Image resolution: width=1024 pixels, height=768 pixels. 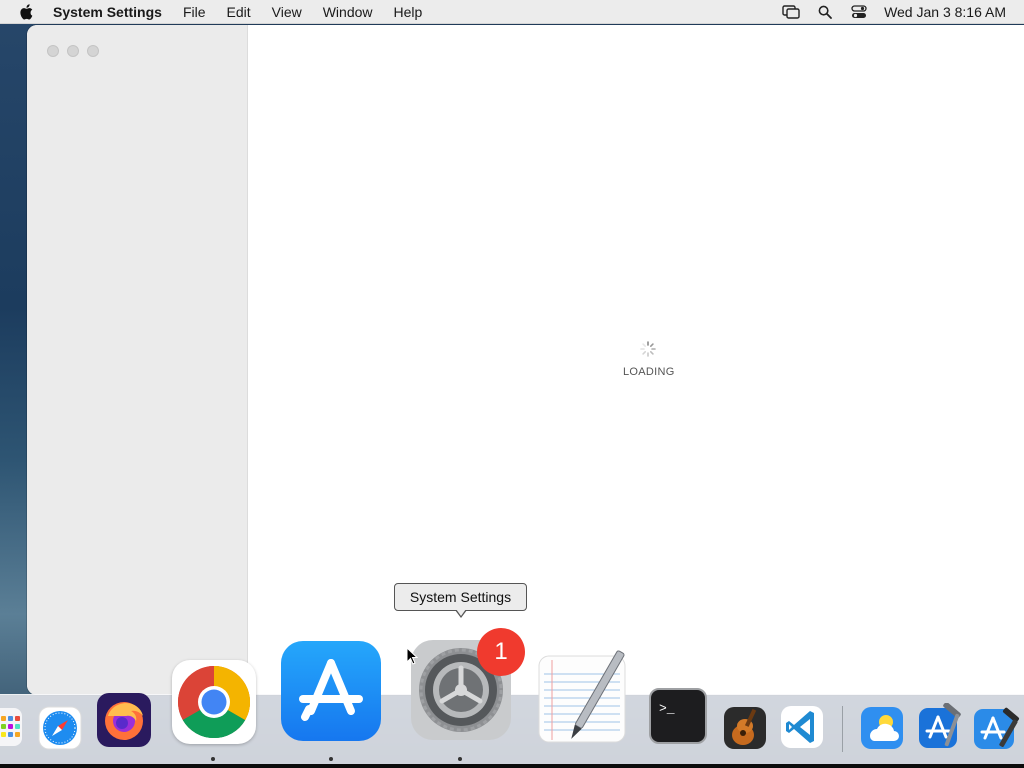 I want to click on terminal-icon: >_, so click(x=678, y=716).